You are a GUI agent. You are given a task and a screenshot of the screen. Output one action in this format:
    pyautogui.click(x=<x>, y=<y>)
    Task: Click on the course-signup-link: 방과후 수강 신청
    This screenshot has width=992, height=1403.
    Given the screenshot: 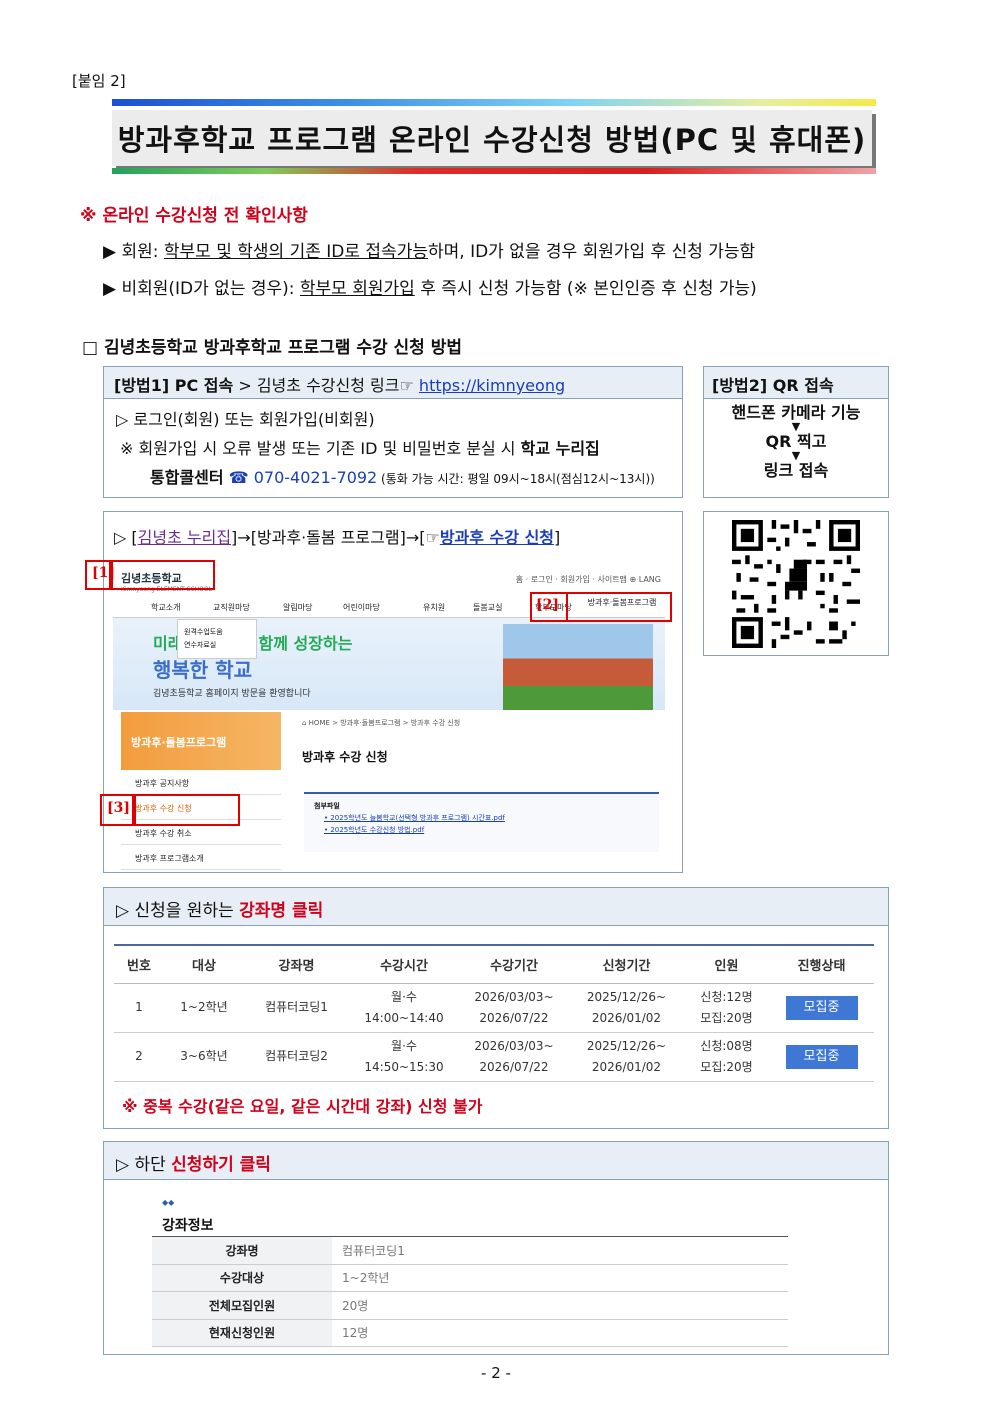 What is the action you would take?
    pyautogui.click(x=497, y=537)
    